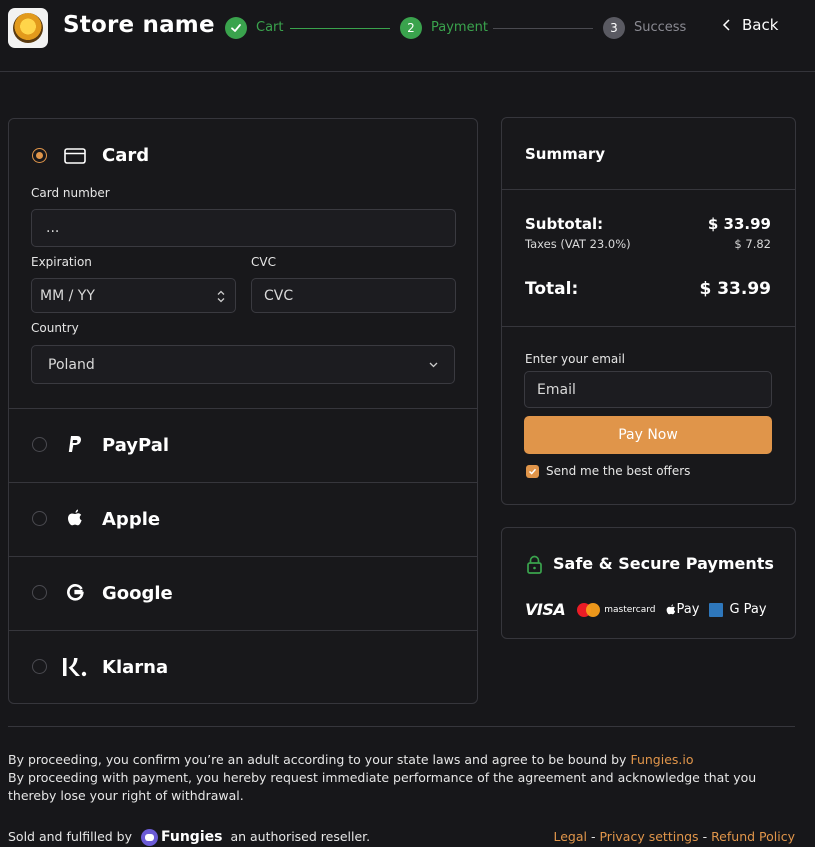  I want to click on paypal-label: PayPal, so click(136, 445).